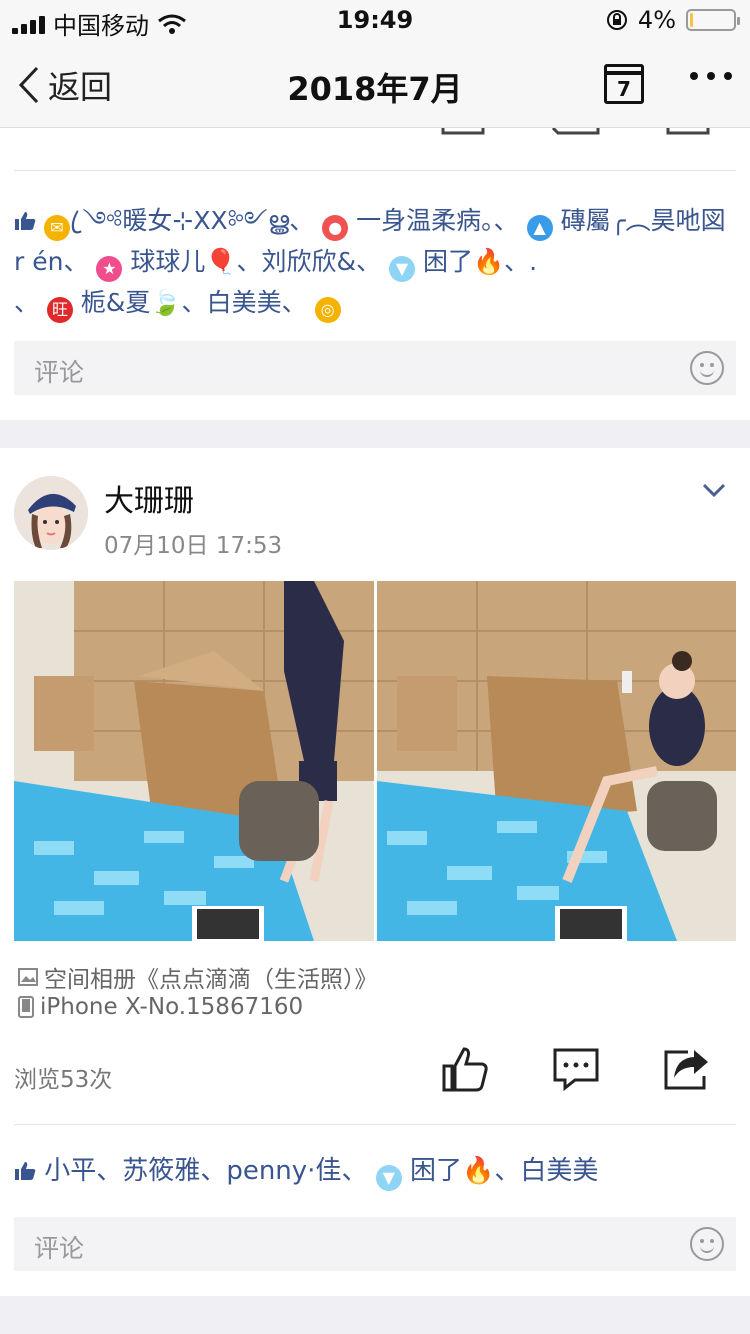 The height and width of the screenshot is (1334, 750). Describe the element at coordinates (211, 980) in the screenshot. I see `album-label: 空间相册《点点滴滴（生活照）》` at that location.